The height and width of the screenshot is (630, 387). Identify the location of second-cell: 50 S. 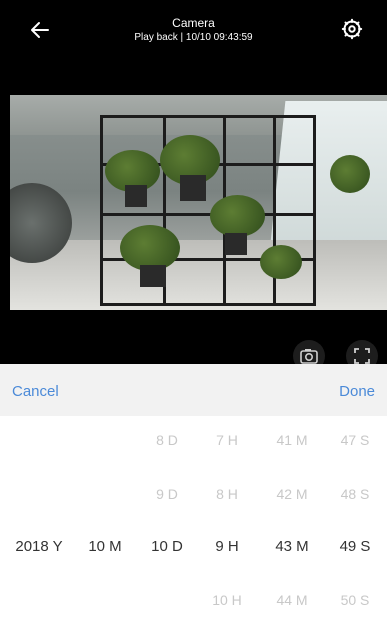
(355, 600).